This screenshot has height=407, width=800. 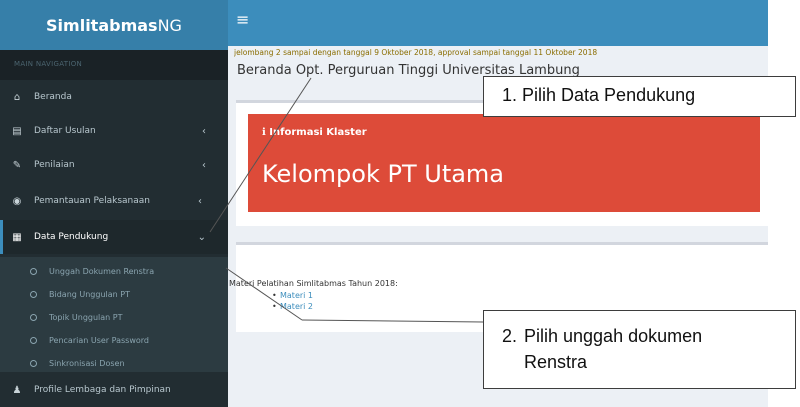 What do you see at coordinates (242, 20) in the screenshot?
I see `hamburger-icon: ≡` at bounding box center [242, 20].